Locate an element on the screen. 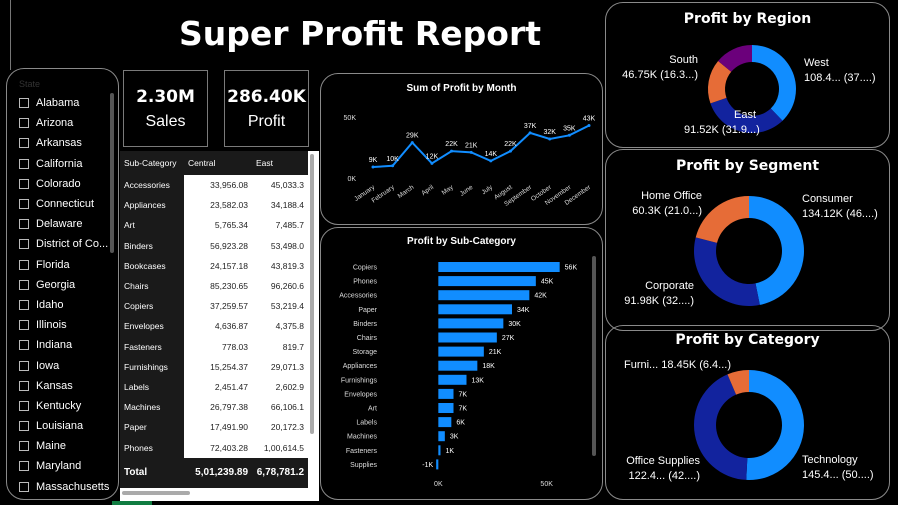 The image size is (898, 505). table-row: Labels 2,451.47 2,602.9 is located at coordinates (214, 387).